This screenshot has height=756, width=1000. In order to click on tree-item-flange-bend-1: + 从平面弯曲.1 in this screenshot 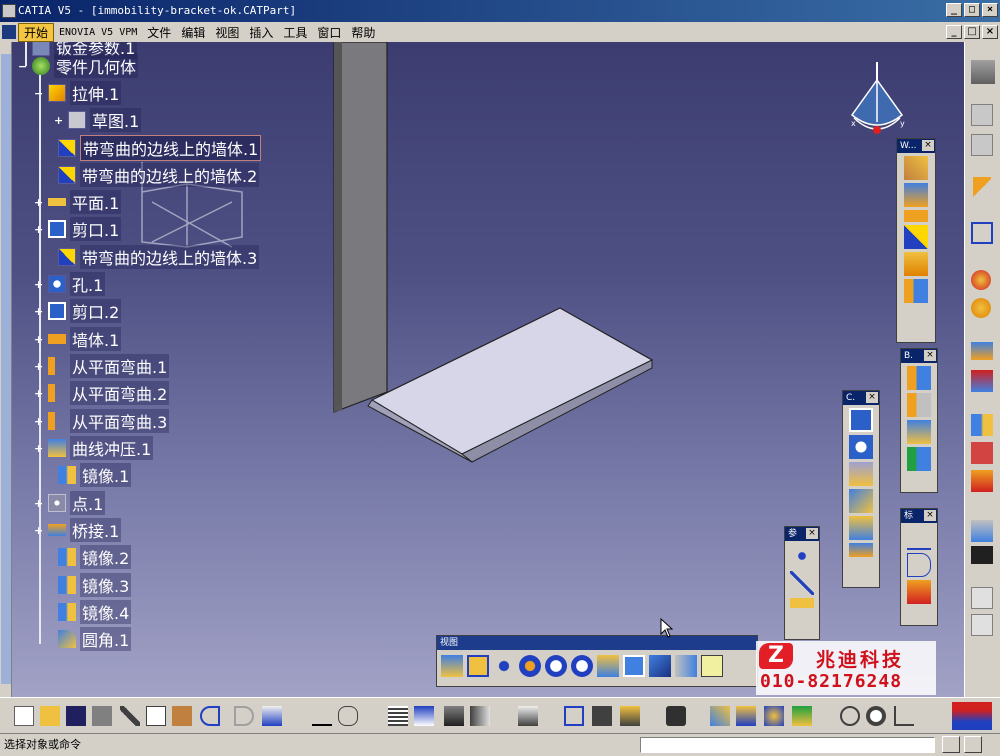, I will do `click(102, 366)`.